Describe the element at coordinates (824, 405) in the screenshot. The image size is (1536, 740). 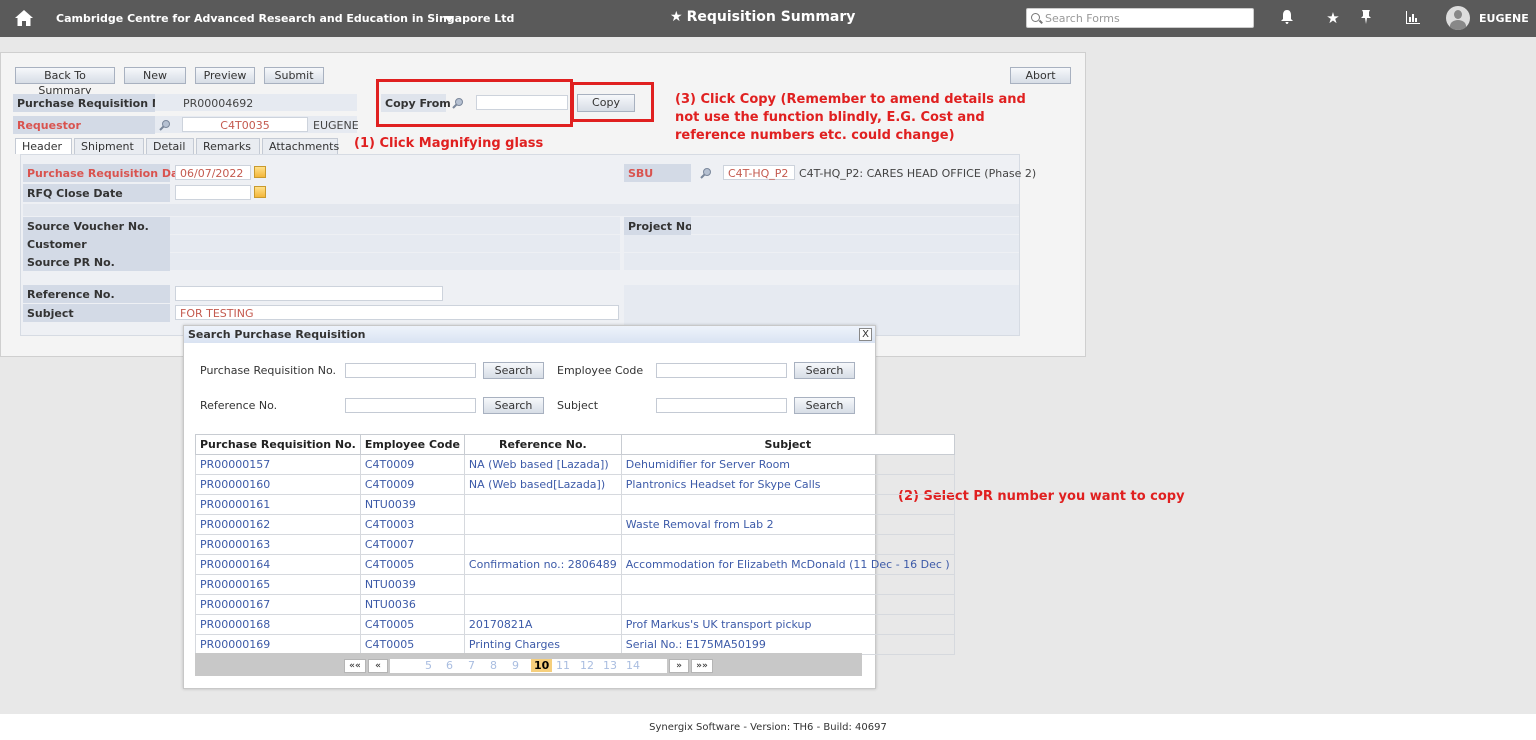
I see `search-subject-button: Search` at that location.